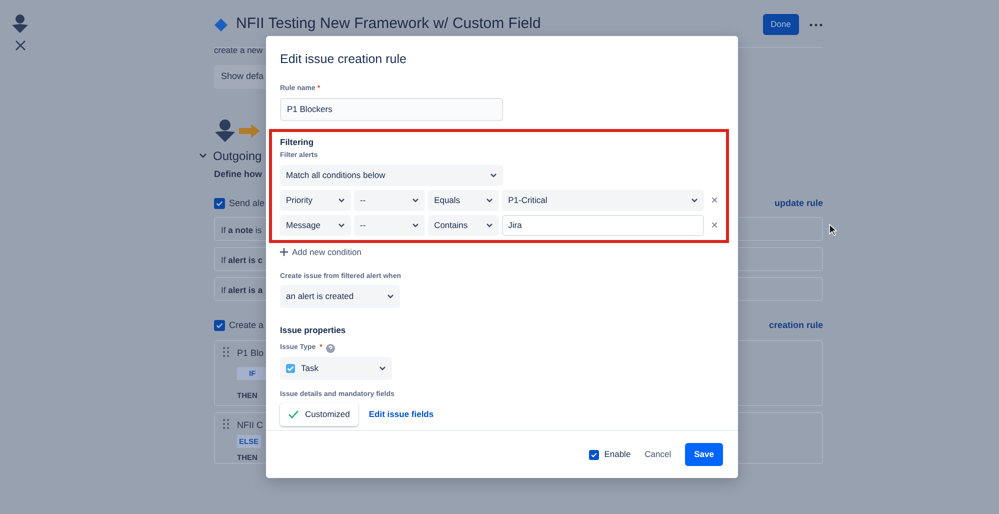 This screenshot has height=514, width=999. What do you see at coordinates (250, 425) in the screenshot?
I see `rule-name: NFII C` at bounding box center [250, 425].